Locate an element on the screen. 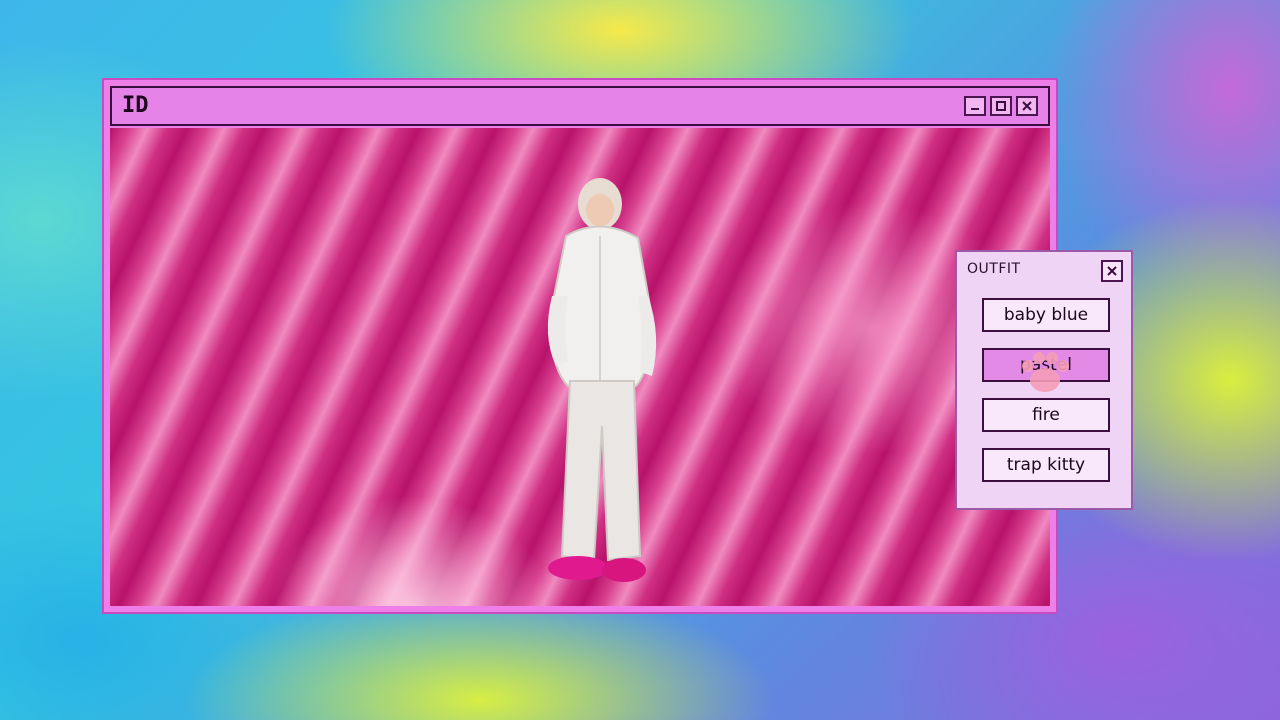 The height and width of the screenshot is (720, 1280). minimize-icon is located at coordinates (975, 106).